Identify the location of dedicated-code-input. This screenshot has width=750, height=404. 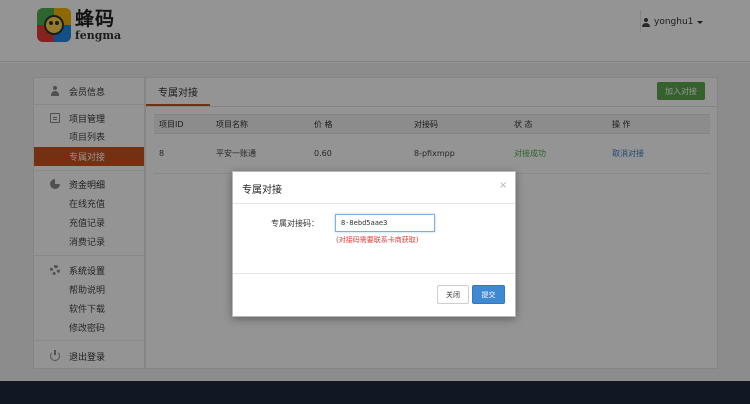
(385, 223).